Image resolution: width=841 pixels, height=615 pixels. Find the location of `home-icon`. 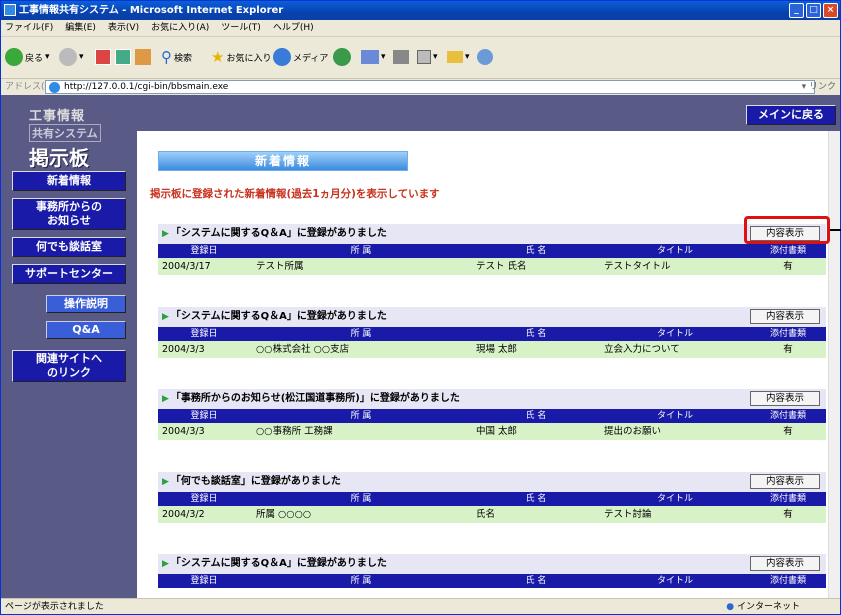

home-icon is located at coordinates (143, 57).